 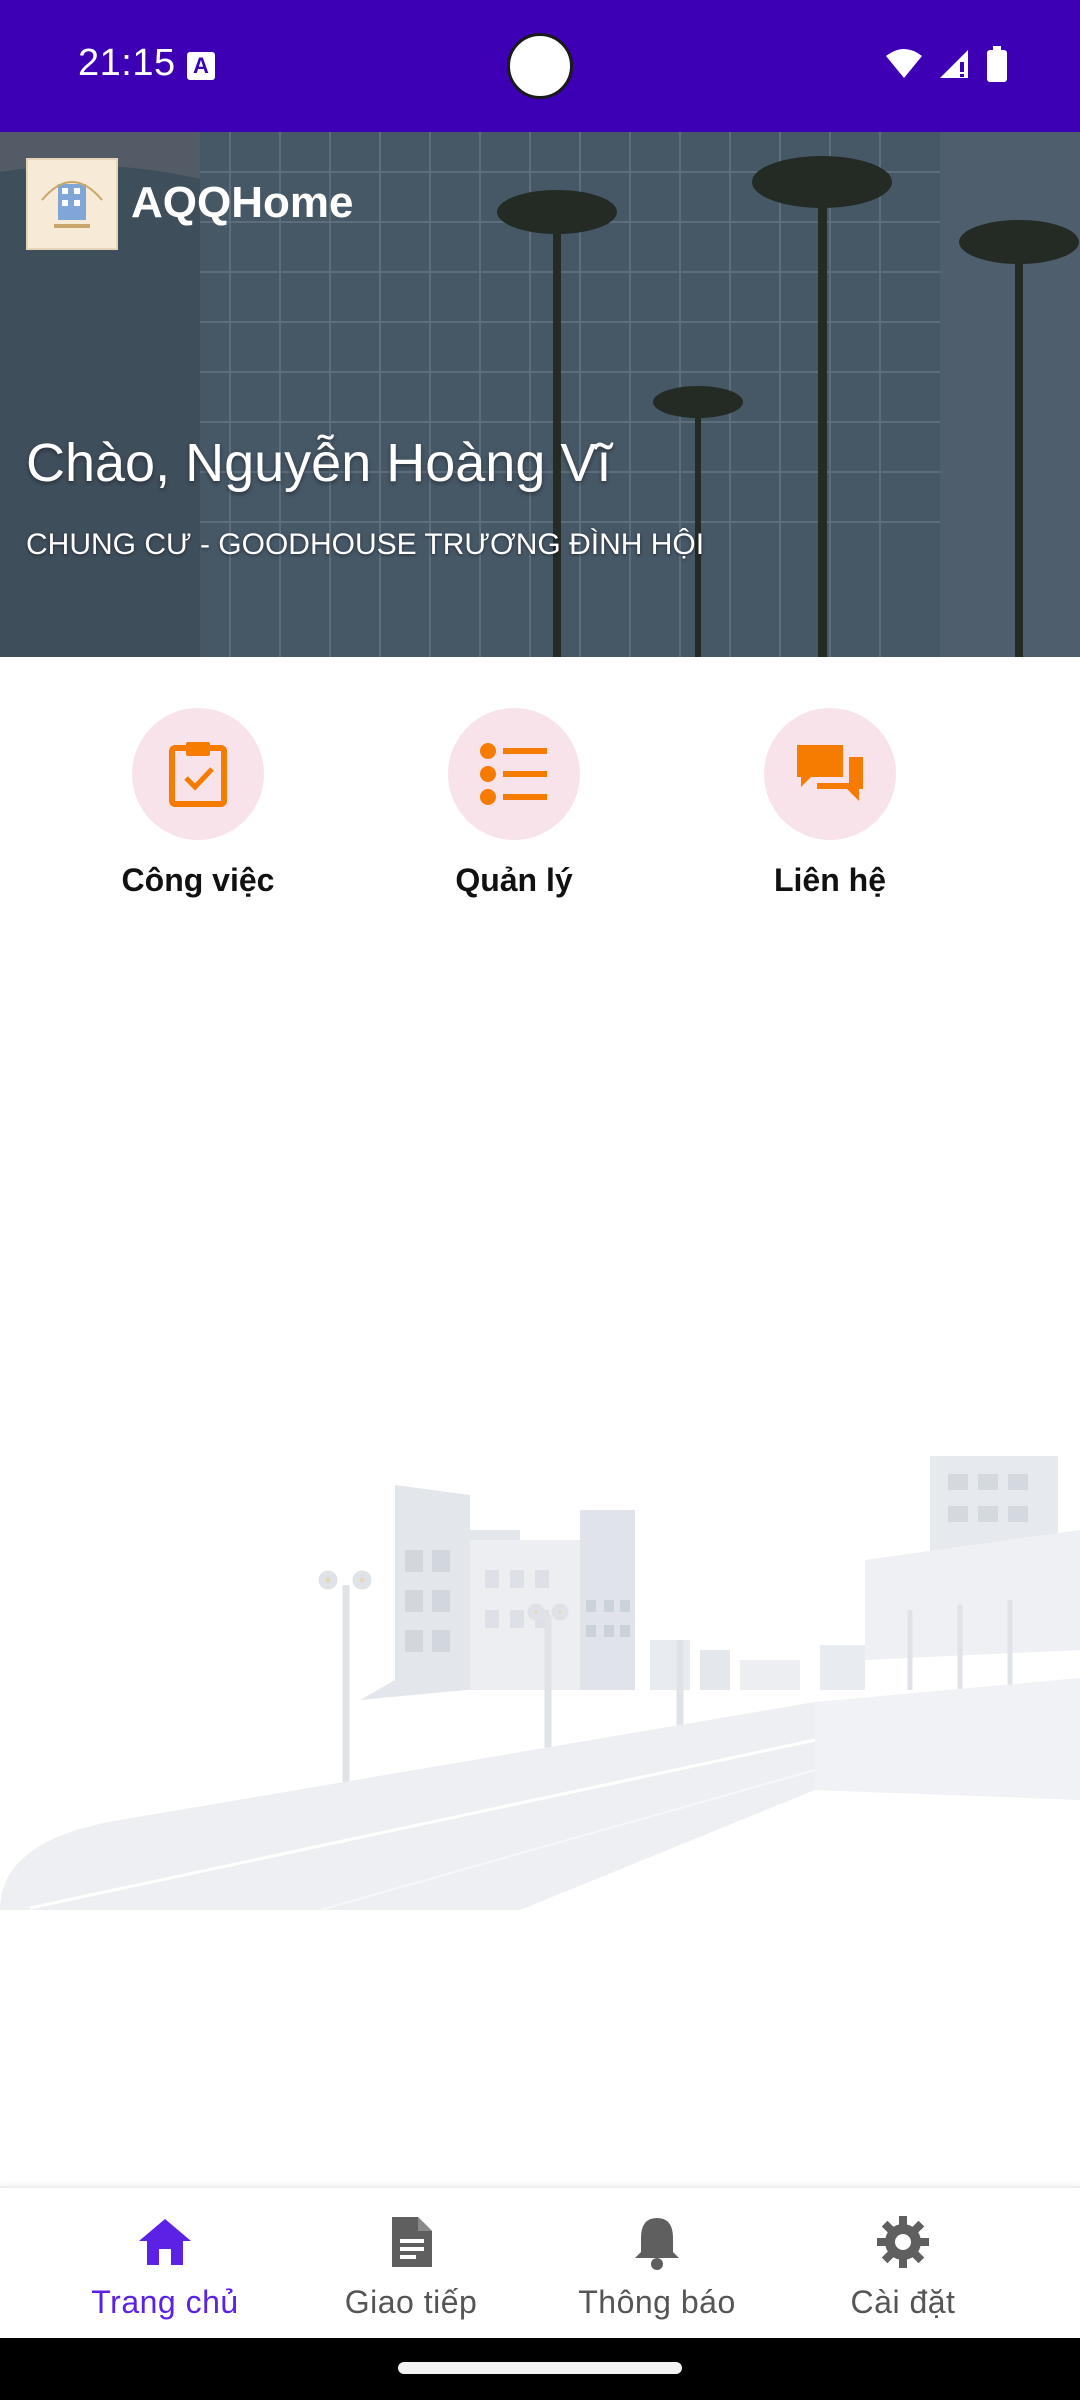 I want to click on quick-actions: Công việc Quản lý Liên hệ, so click(x=540, y=808).